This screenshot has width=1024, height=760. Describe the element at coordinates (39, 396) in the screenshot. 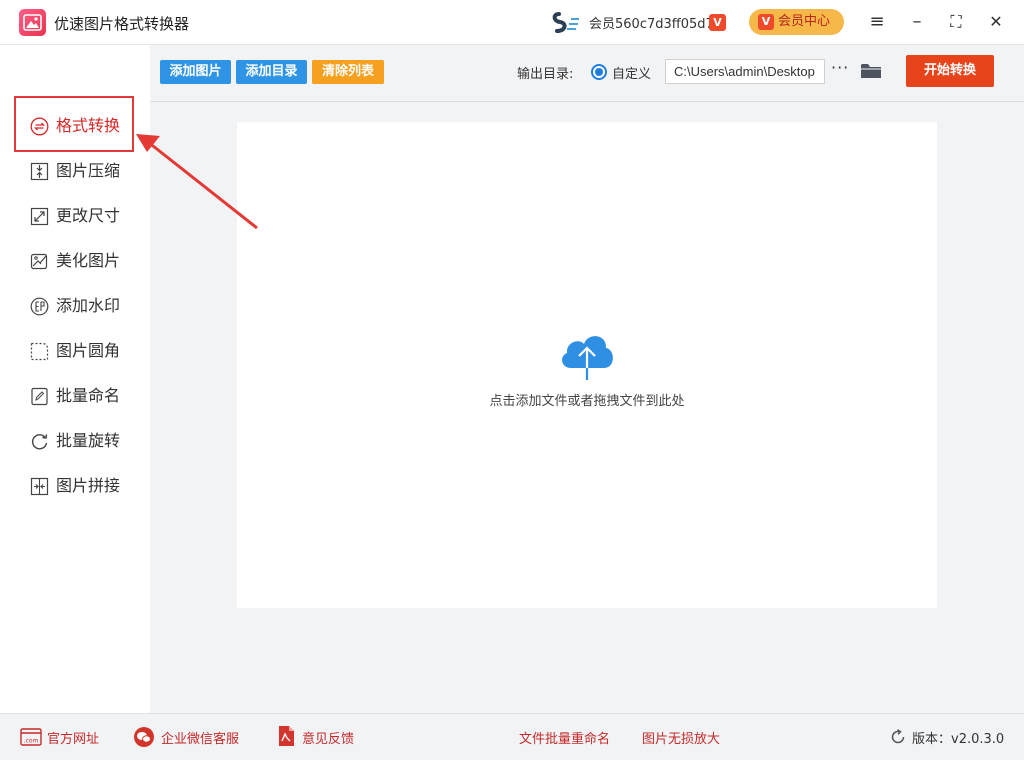

I see `rename-icon` at that location.